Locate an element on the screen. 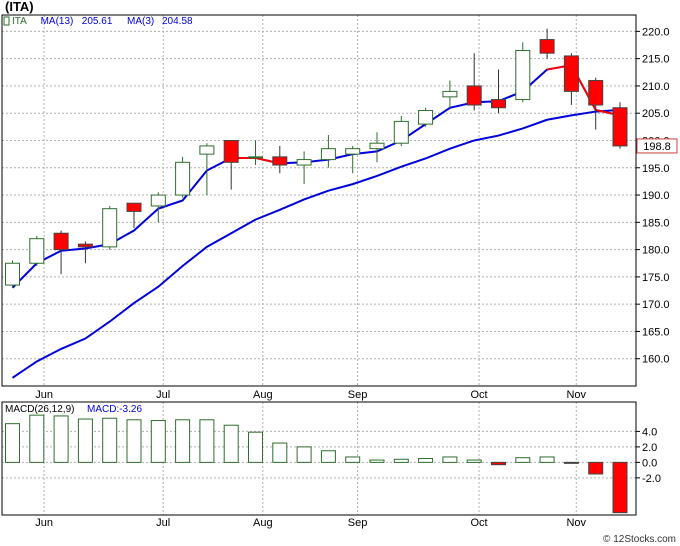 Image resolution: width=680 pixels, height=546 pixels. price-tick-label: 185.0 is located at coordinates (656, 223).